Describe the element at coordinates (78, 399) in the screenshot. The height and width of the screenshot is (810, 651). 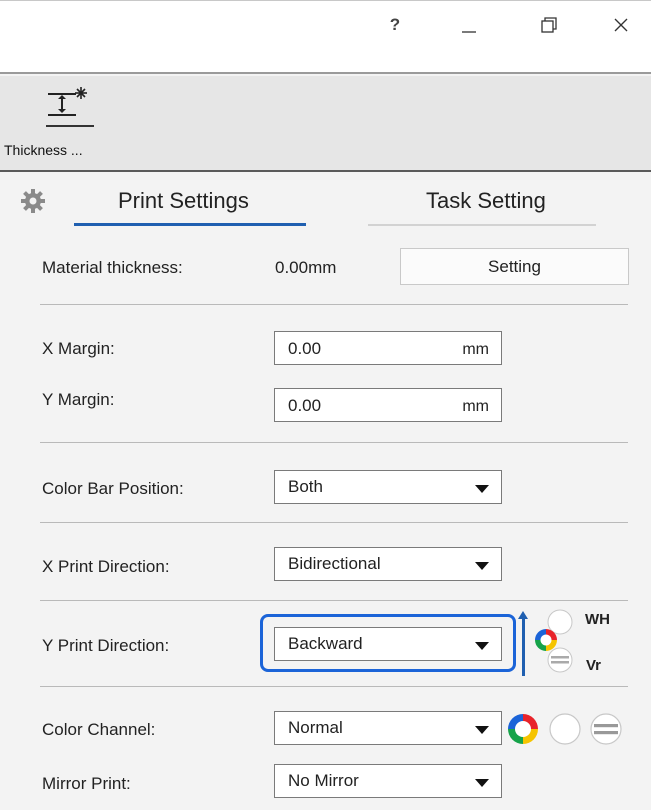
I see `y-margin-label: Y Margin:` at that location.